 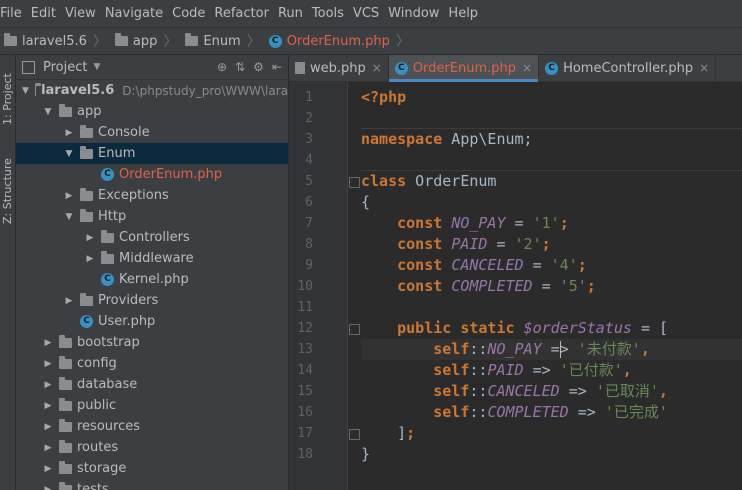 I want to click on tree-item: C Kernel.php, so click(x=152, y=279).